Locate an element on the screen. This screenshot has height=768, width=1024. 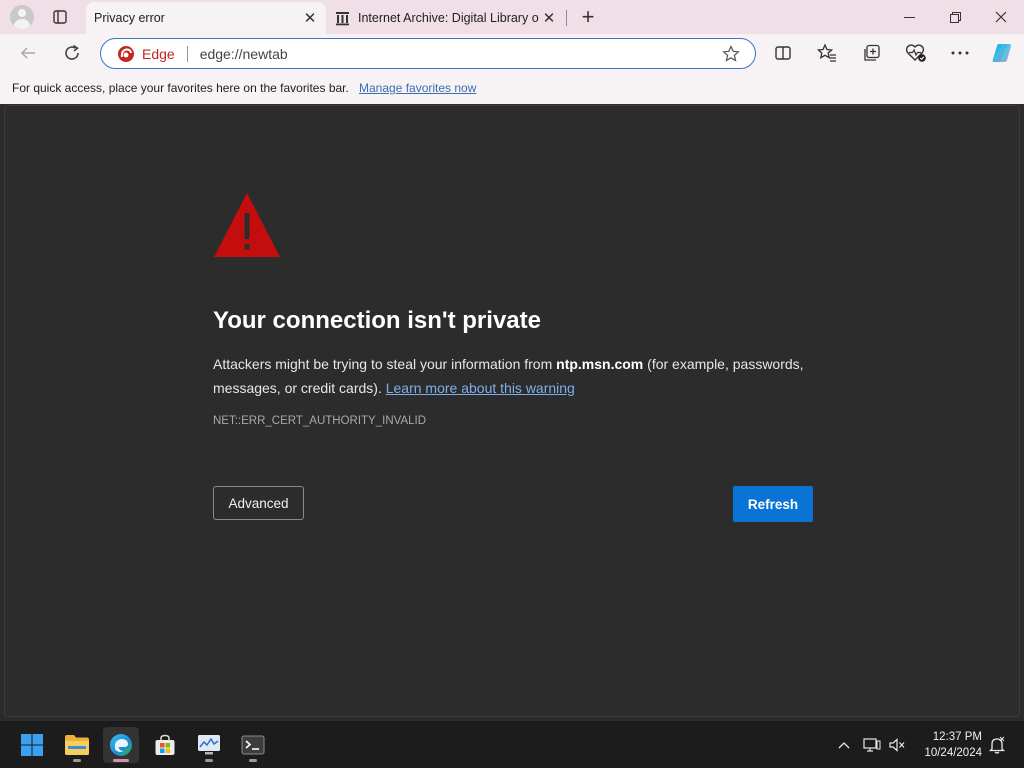
notifications-bell-icon is located at coordinates (997, 744).